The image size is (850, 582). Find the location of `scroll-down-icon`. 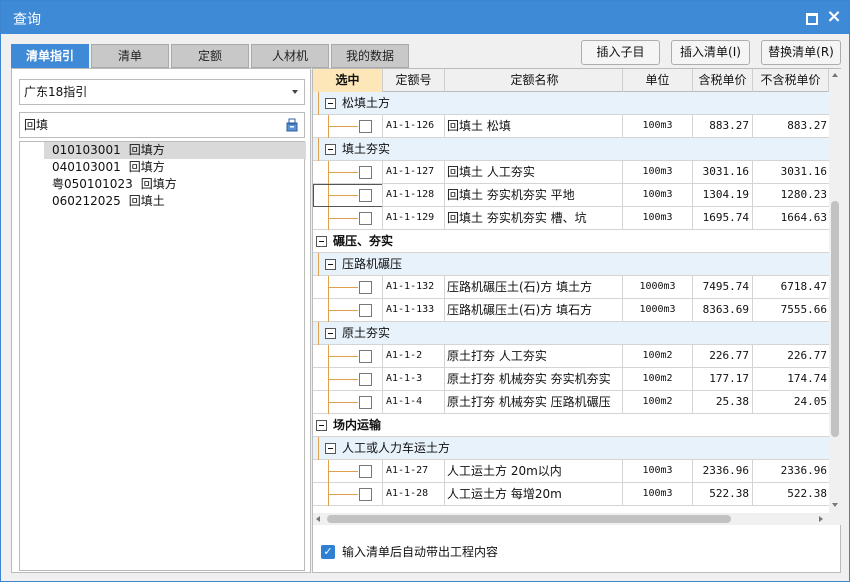

scroll-down-icon is located at coordinates (835, 505).